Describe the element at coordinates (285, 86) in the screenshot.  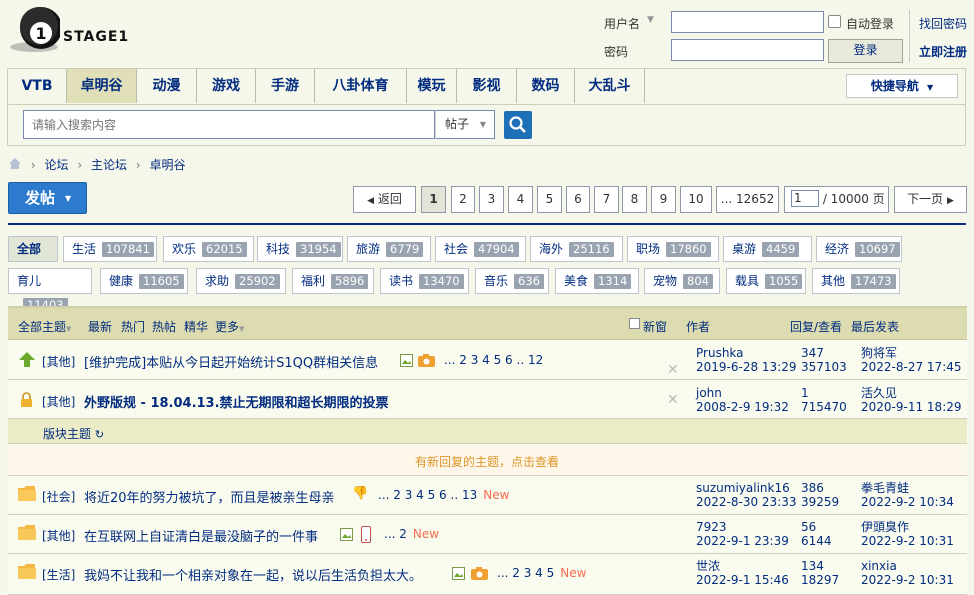
I see `nav-item-mobile-games: 手游` at that location.